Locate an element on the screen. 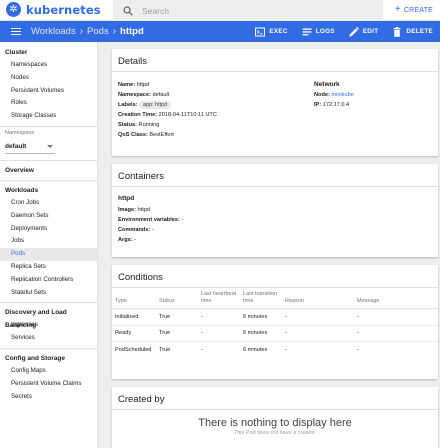  pencil-icon is located at coordinates (354, 31).